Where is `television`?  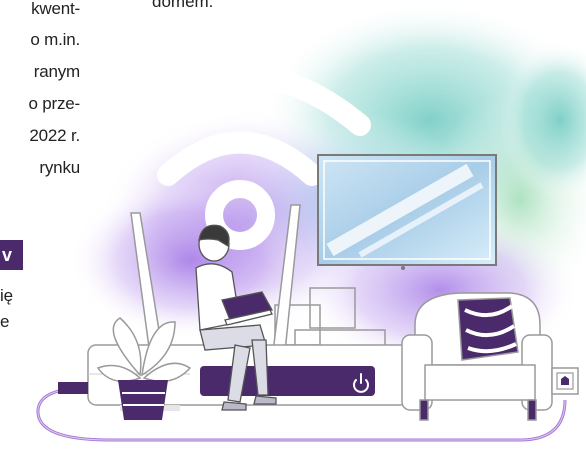 television is located at coordinates (407, 212).